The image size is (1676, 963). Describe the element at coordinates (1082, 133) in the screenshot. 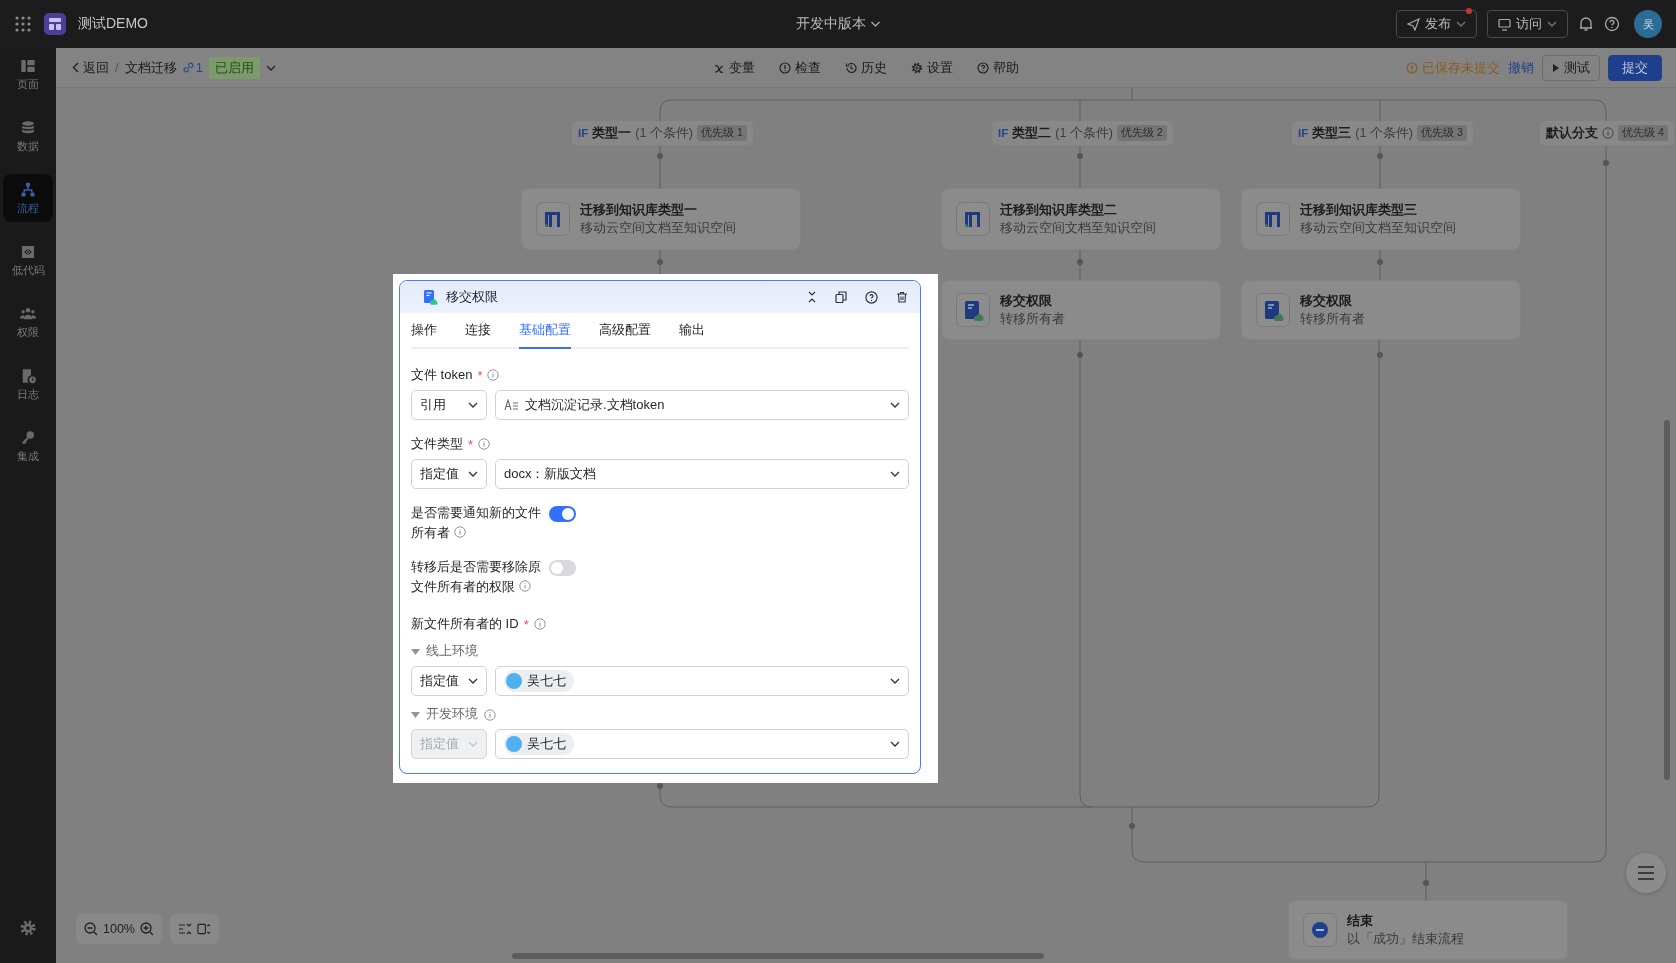

I see `branch-label: IF 类型二 (1 个条件) 优先级 2` at that location.